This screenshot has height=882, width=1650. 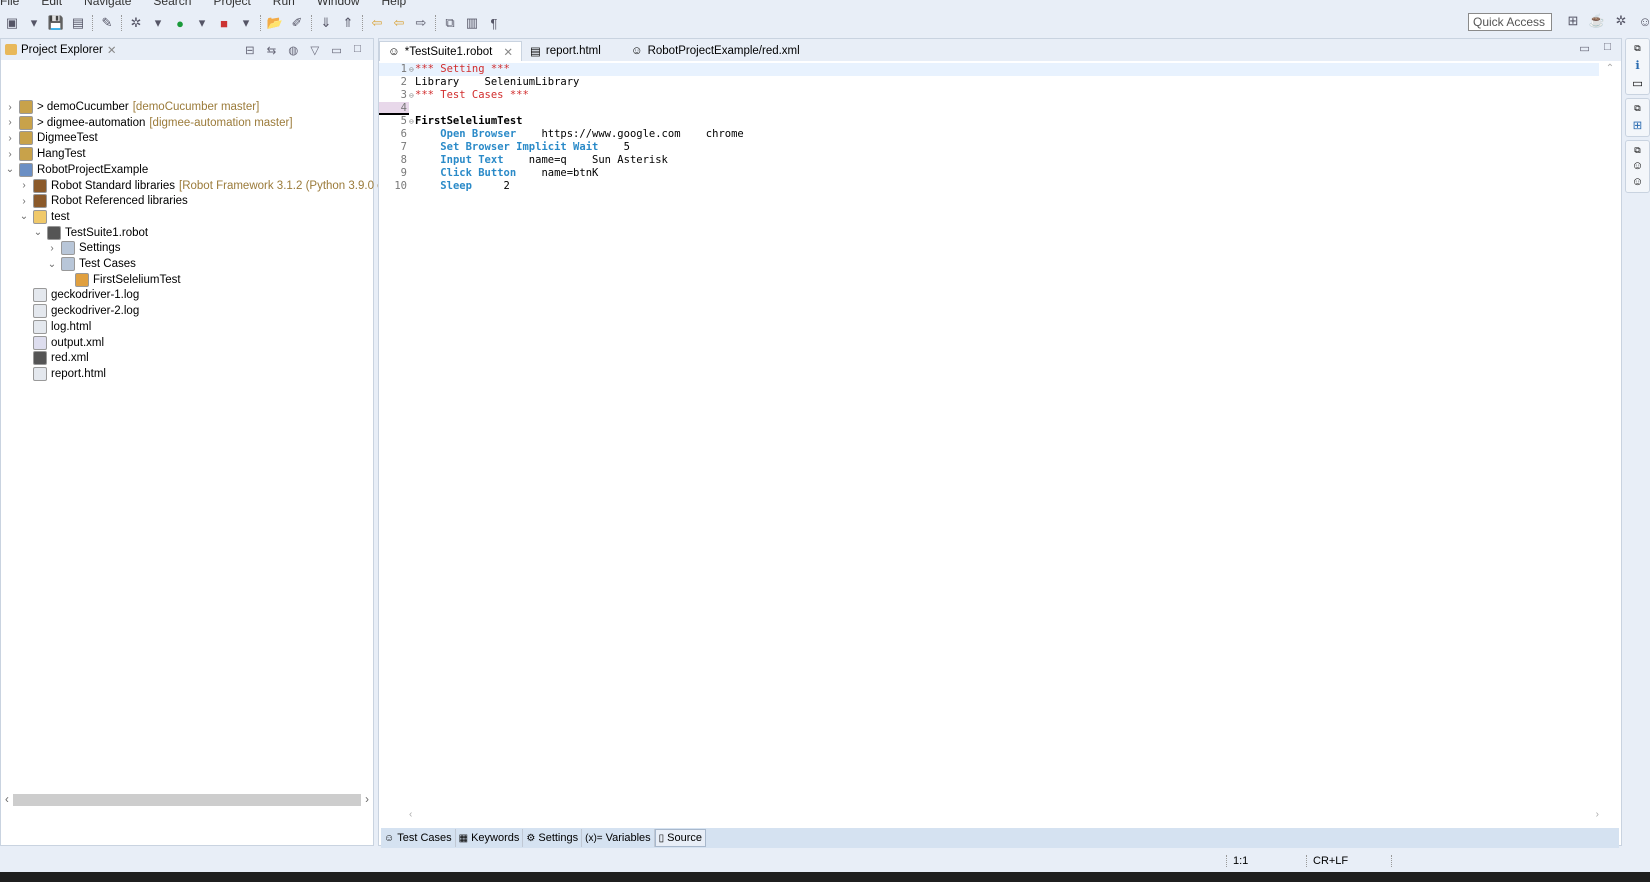 What do you see at coordinates (1597, 21) in the screenshot?
I see `java-perspective-icon: ☕` at bounding box center [1597, 21].